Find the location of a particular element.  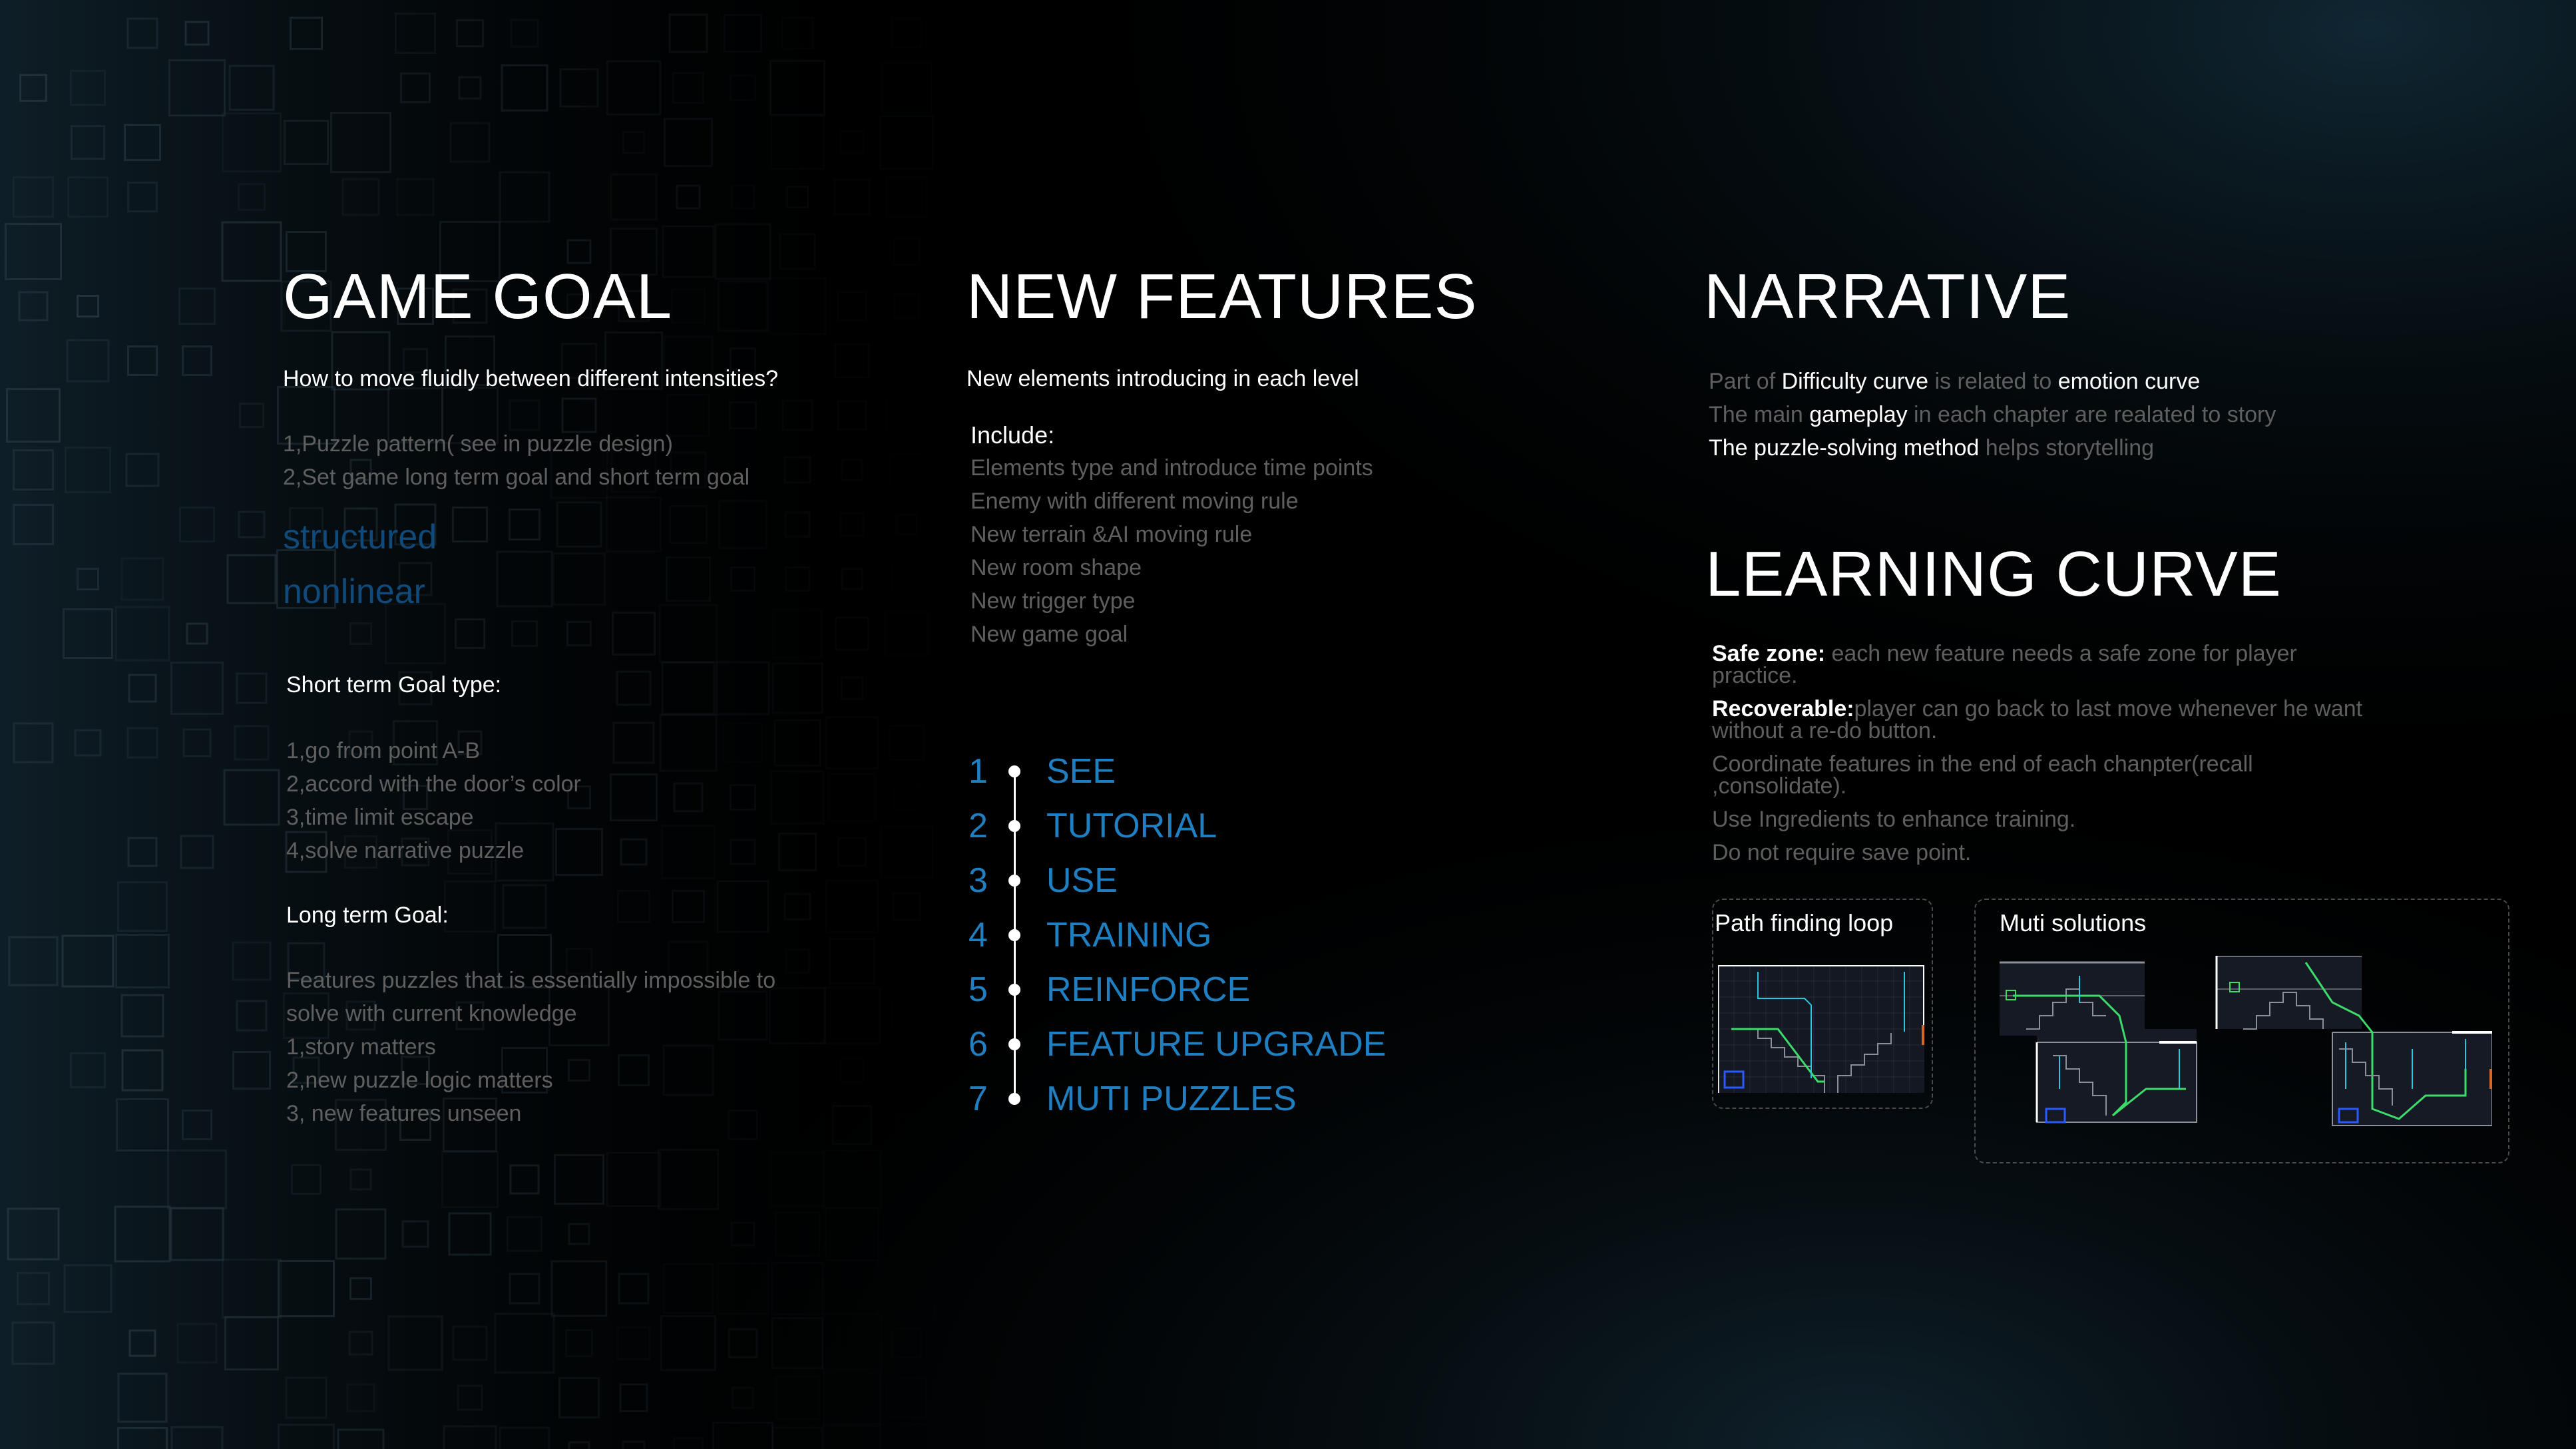

step-label: SEE is located at coordinates (1081, 772).